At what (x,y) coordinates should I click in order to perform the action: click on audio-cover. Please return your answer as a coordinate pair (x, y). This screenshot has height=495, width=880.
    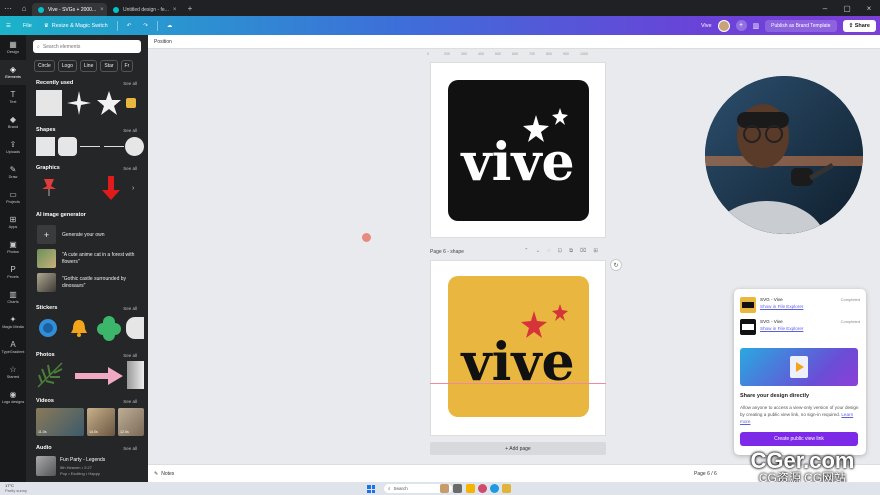
    Looking at the image, I should click on (46, 466).